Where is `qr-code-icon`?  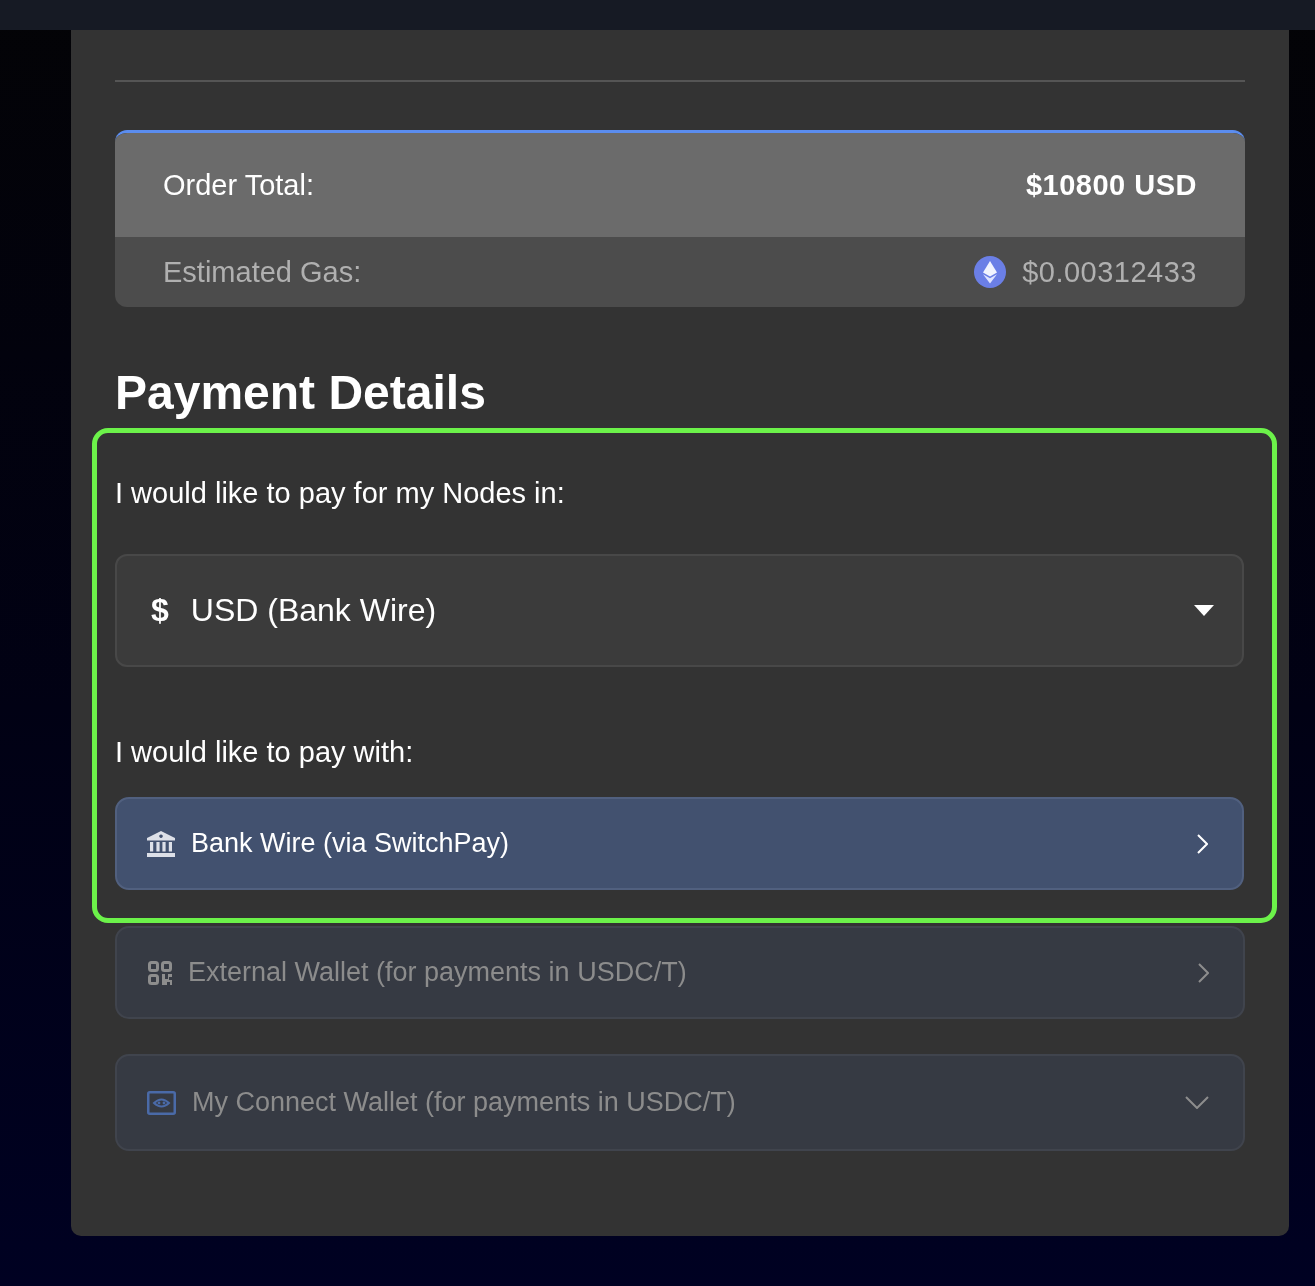
qr-code-icon is located at coordinates (160, 972).